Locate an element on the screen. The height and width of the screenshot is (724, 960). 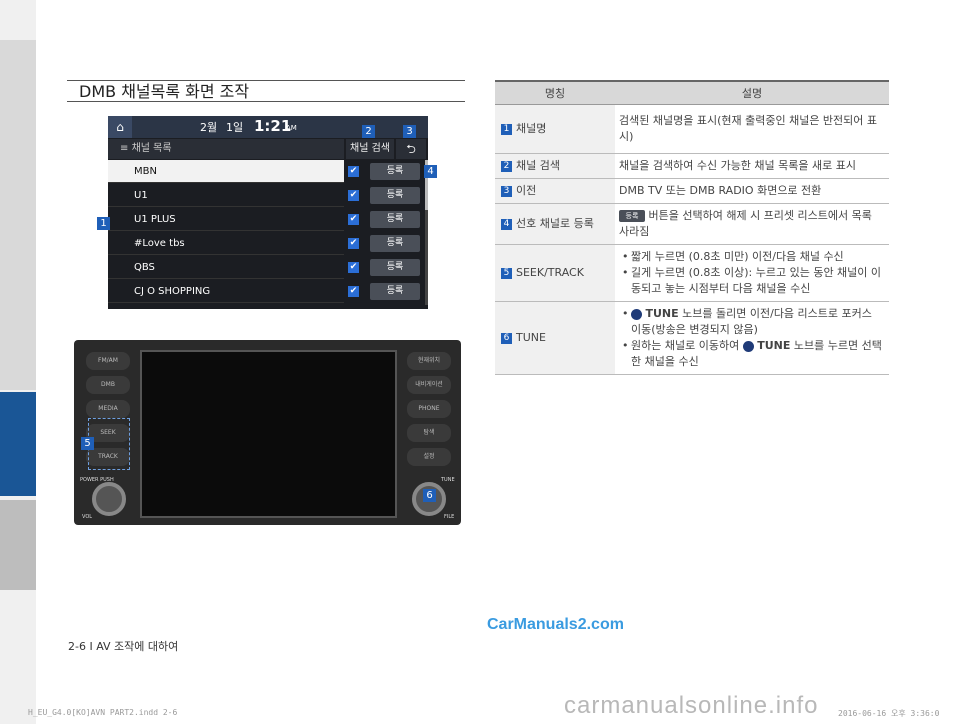
media-button: MEDIA is located at coordinates (108, 409).